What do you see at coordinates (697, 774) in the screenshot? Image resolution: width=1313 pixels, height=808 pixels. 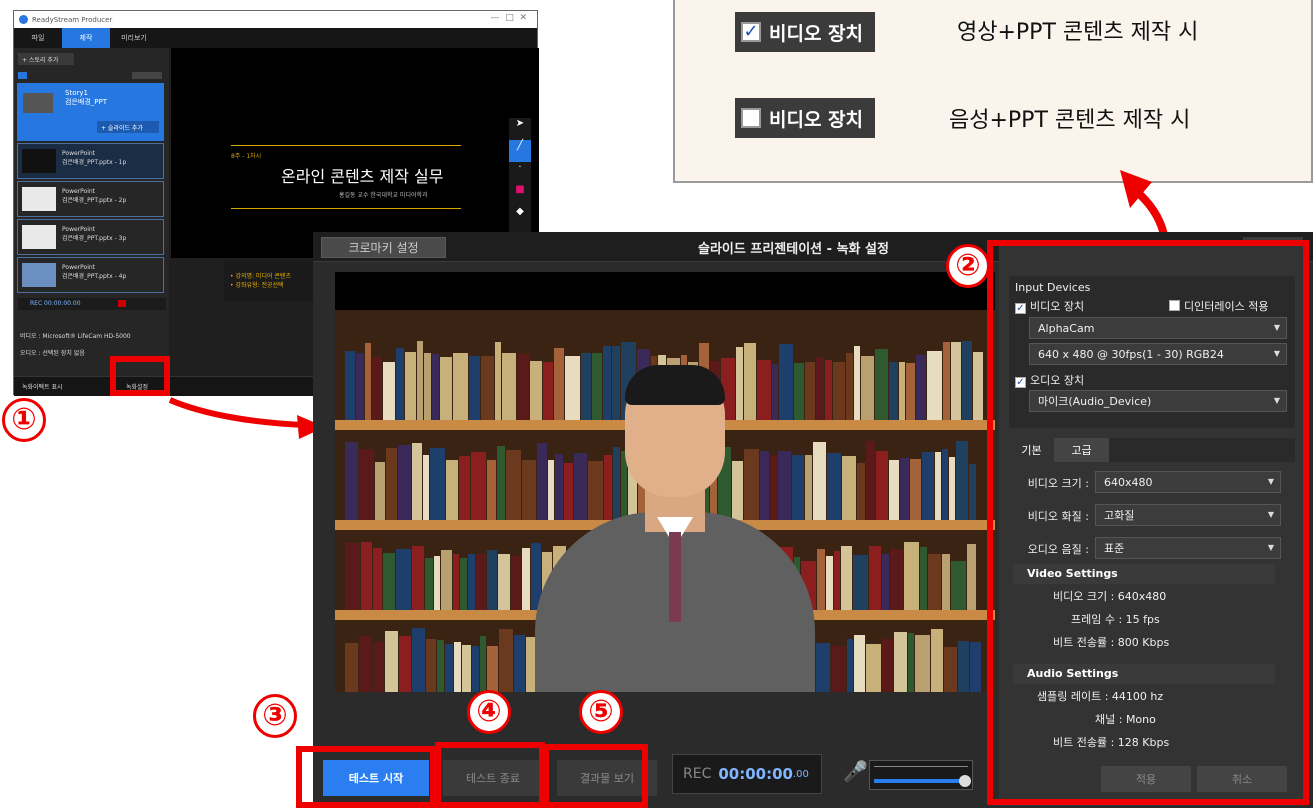 I see `rec-label: REC` at bounding box center [697, 774].